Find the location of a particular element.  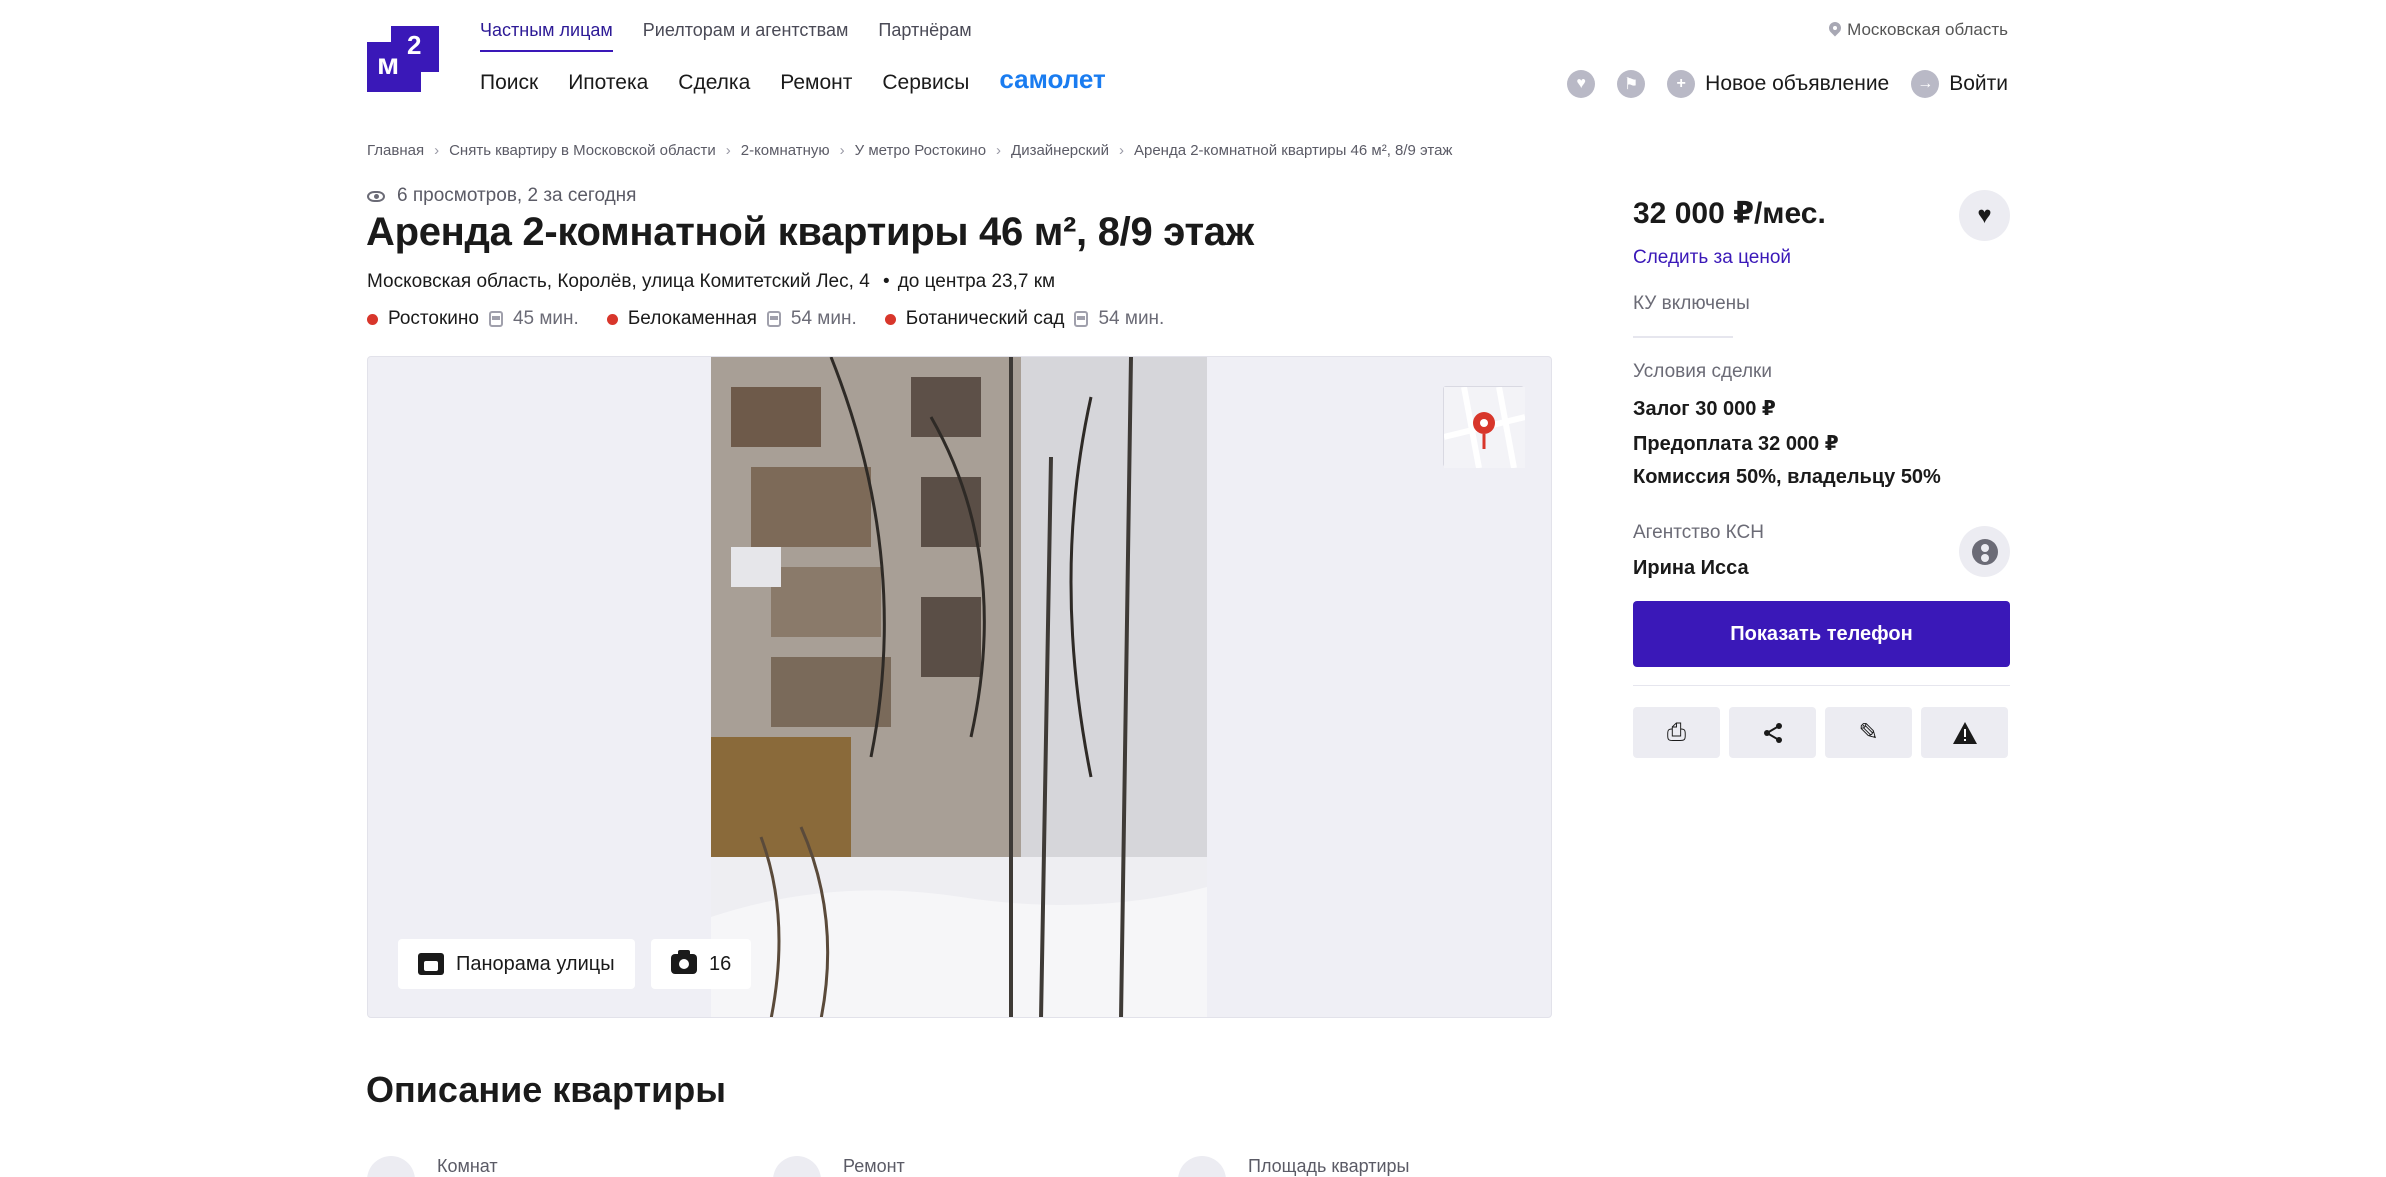

feature-rooms: Комнат is located at coordinates (432, 1163).